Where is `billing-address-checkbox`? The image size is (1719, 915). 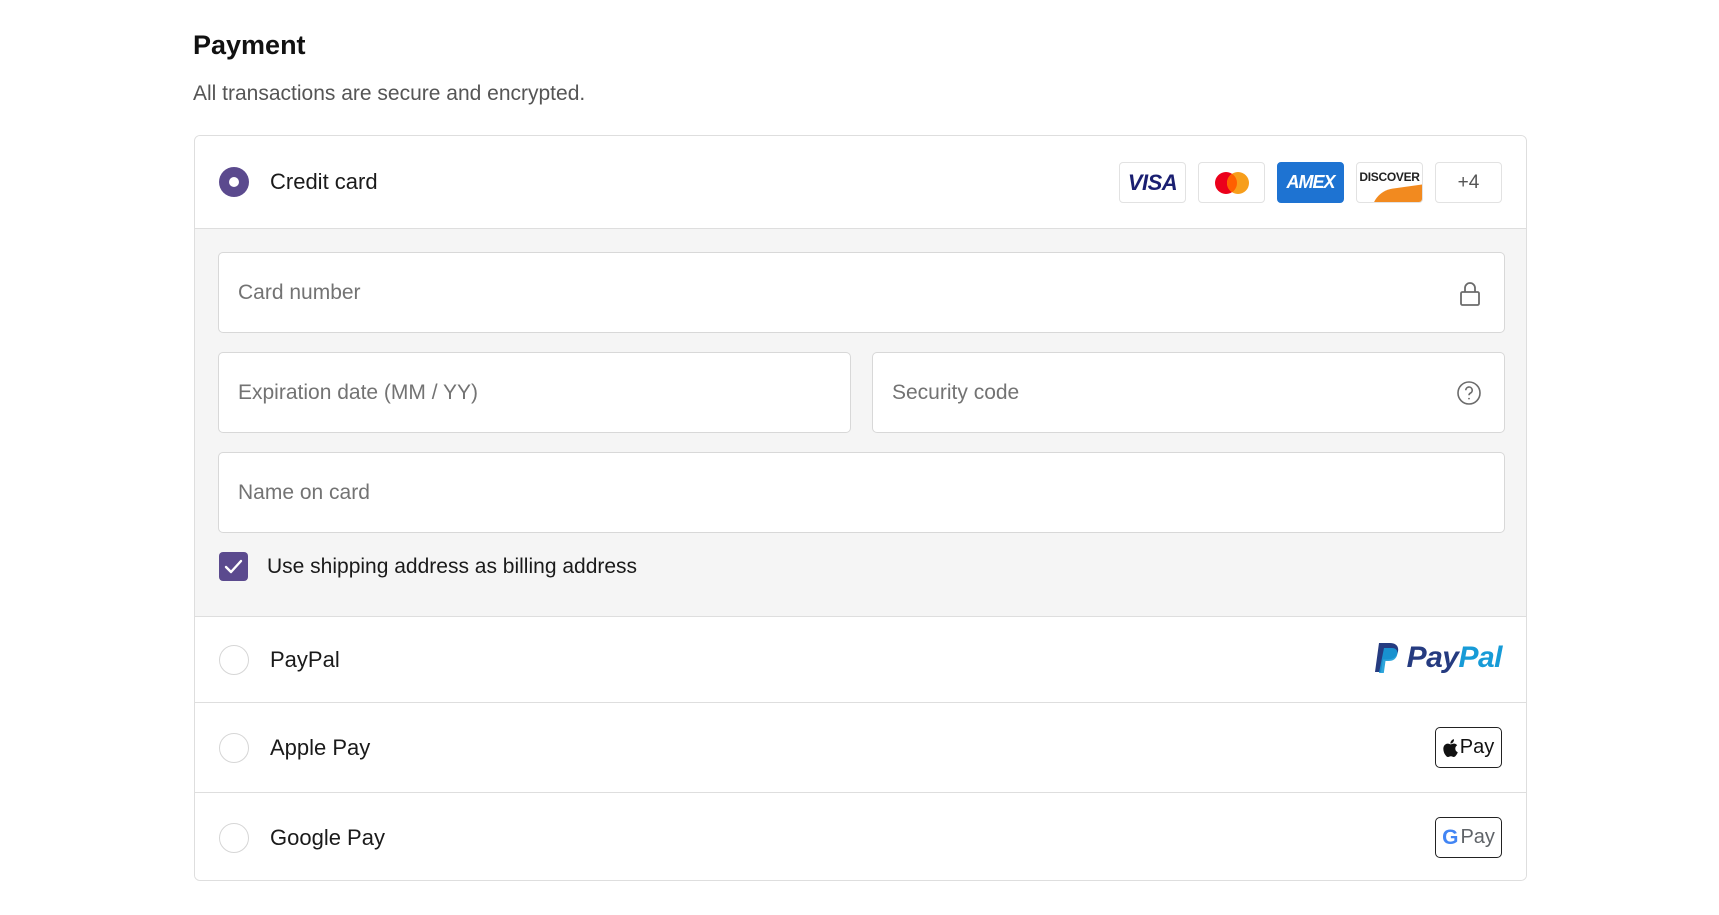 billing-address-checkbox is located at coordinates (233, 566).